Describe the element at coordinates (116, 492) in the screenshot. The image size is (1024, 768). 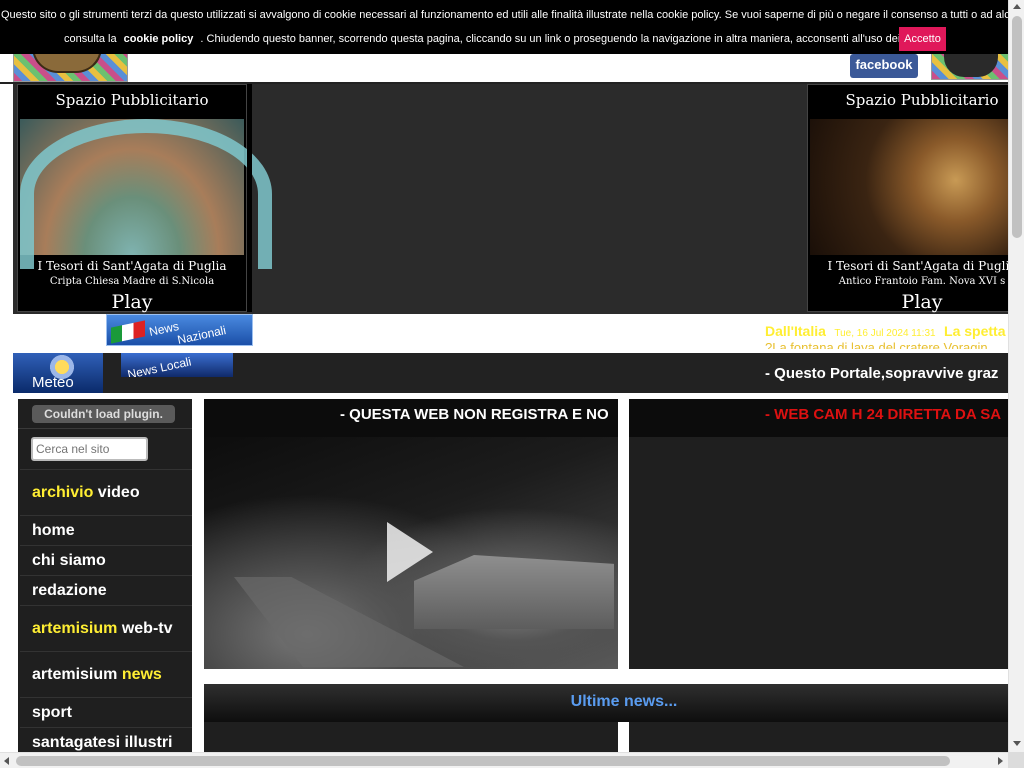
I see `menu-label-suffix: video` at that location.